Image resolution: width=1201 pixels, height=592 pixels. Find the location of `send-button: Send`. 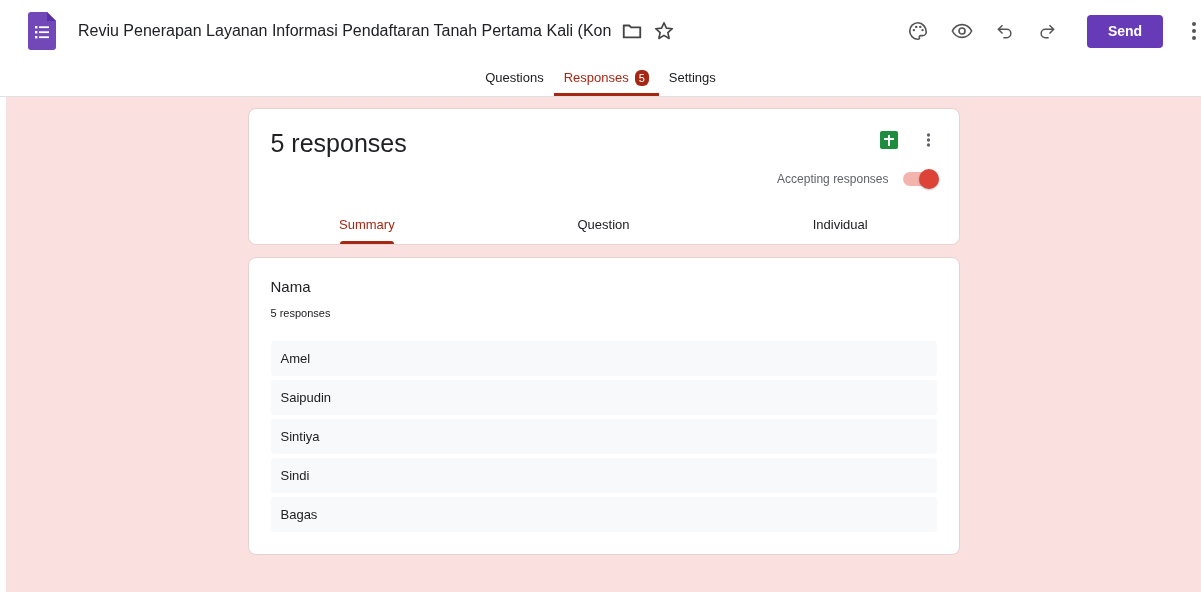

send-button: Send is located at coordinates (1125, 31).